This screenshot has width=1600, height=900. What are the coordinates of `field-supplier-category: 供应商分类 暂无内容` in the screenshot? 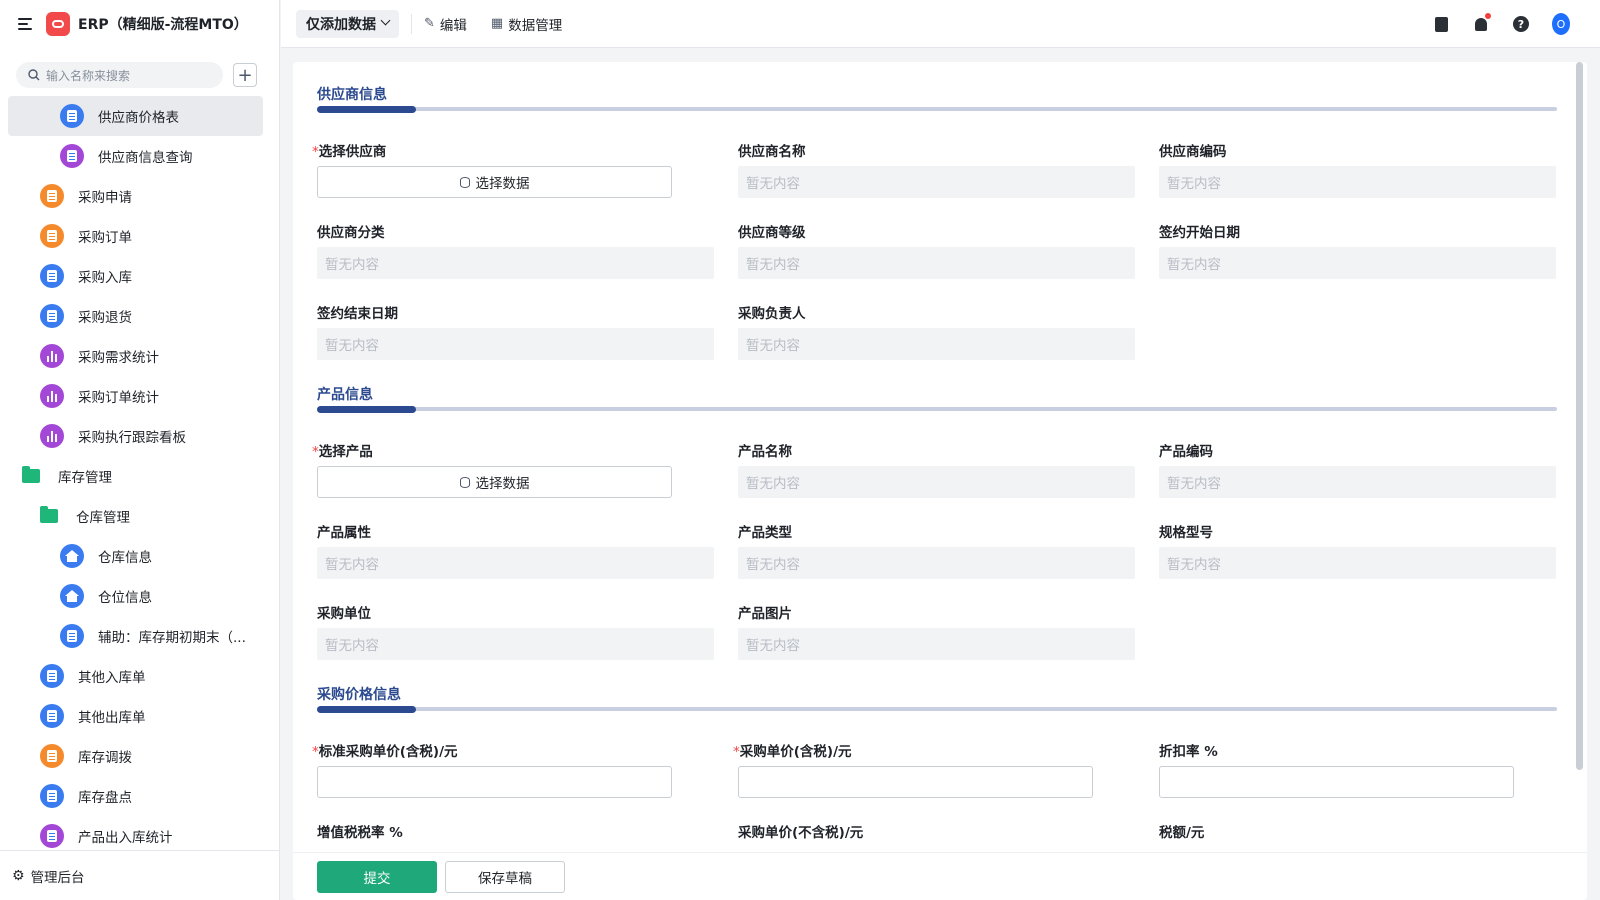 It's located at (515, 250).